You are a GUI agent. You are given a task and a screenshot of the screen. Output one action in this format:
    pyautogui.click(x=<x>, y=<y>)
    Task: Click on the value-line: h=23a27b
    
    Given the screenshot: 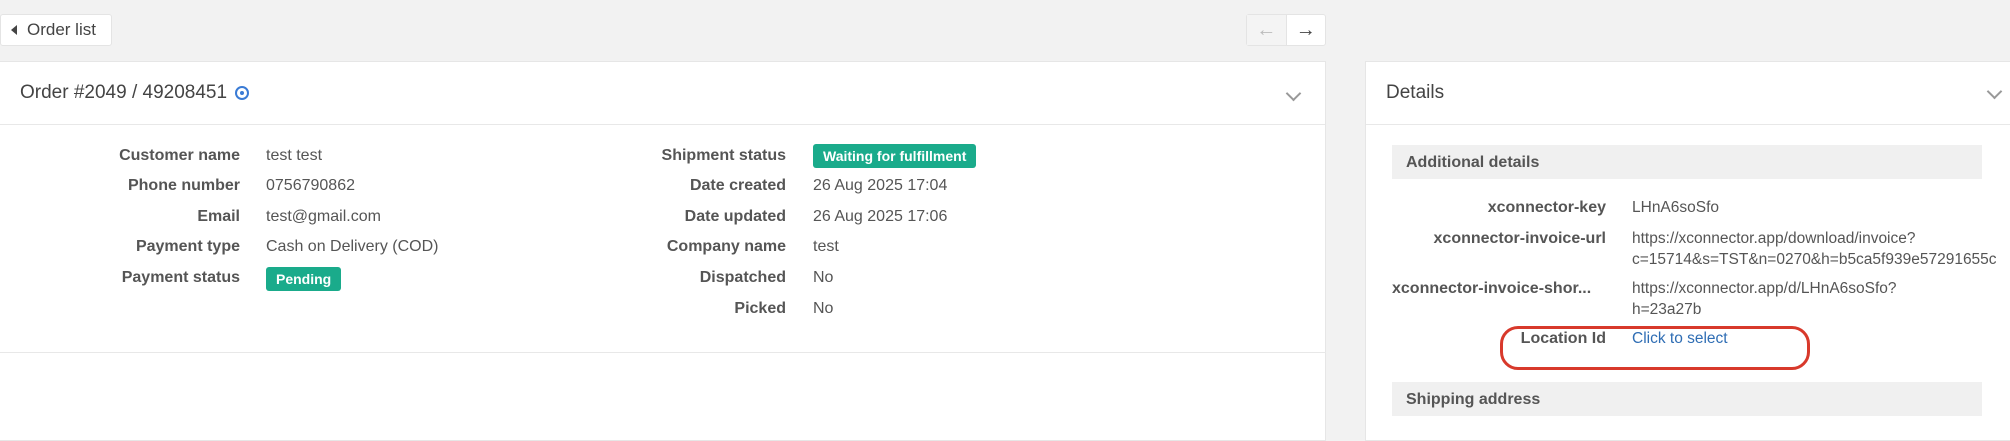 What is the action you would take?
    pyautogui.click(x=1667, y=309)
    